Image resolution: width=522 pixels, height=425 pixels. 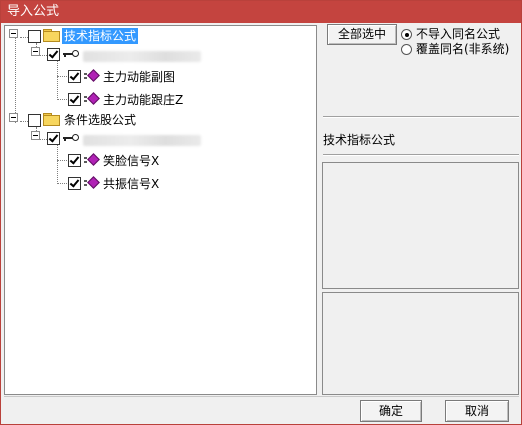 What do you see at coordinates (359, 140) in the screenshot?
I see `category-label: 技术指标公式` at bounding box center [359, 140].